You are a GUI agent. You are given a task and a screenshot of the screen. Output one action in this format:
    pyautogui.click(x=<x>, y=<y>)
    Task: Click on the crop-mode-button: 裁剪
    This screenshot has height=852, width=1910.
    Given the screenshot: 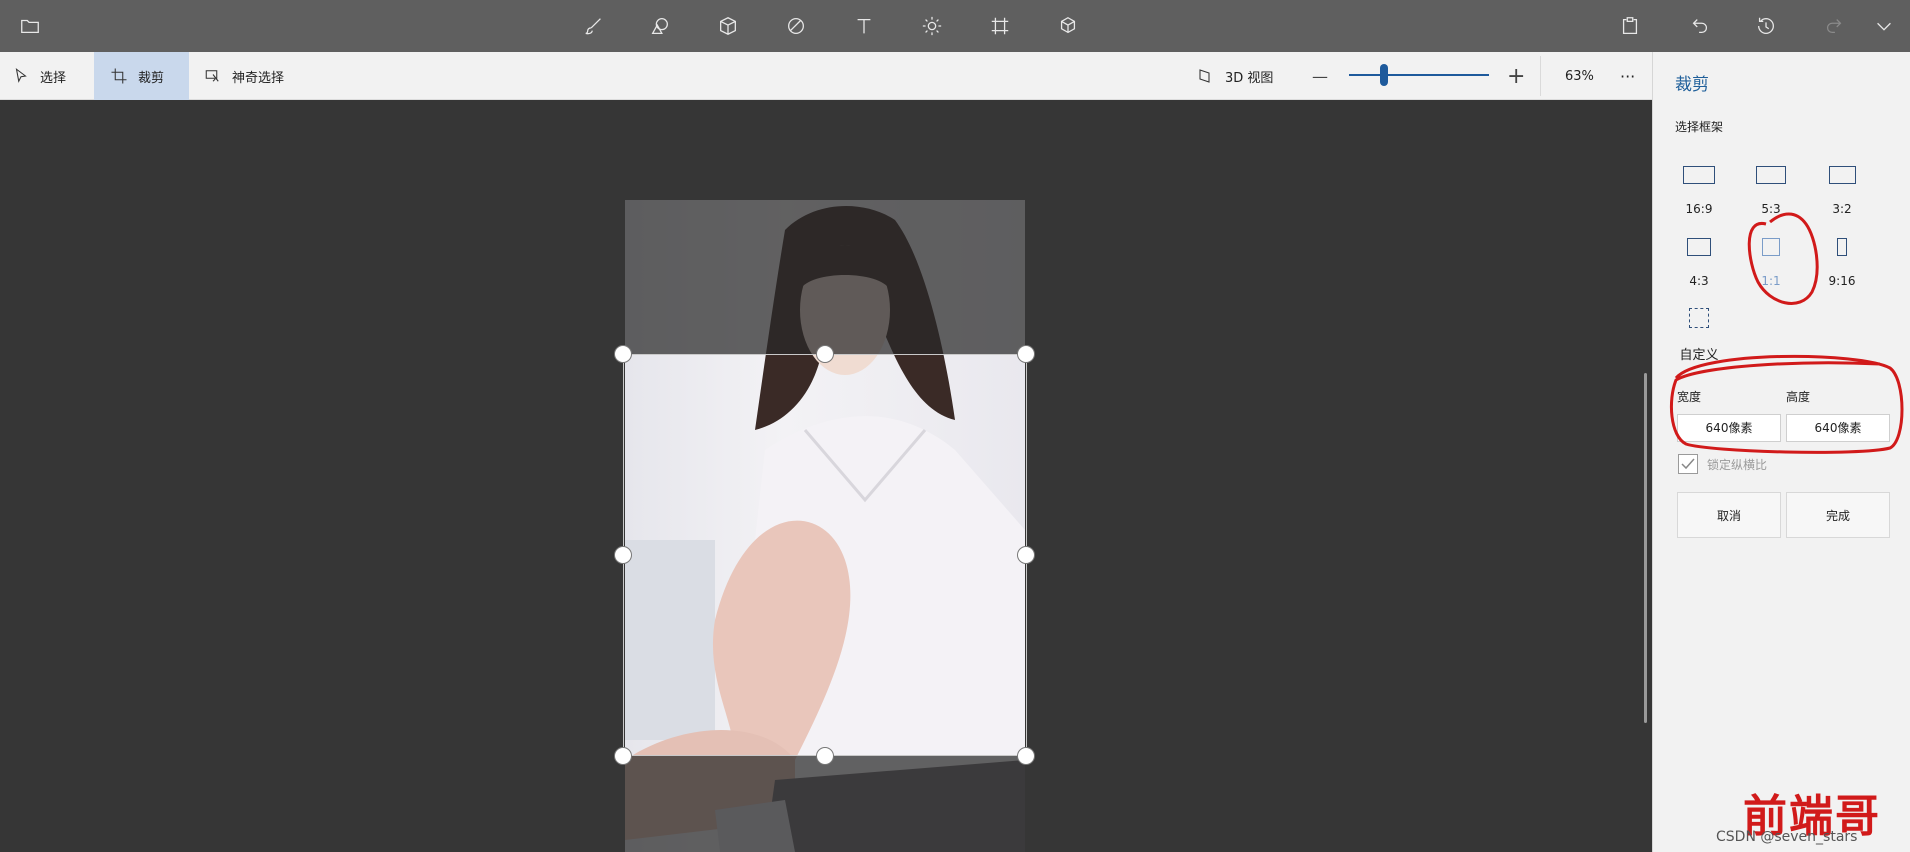 What is the action you would take?
    pyautogui.click(x=141, y=76)
    